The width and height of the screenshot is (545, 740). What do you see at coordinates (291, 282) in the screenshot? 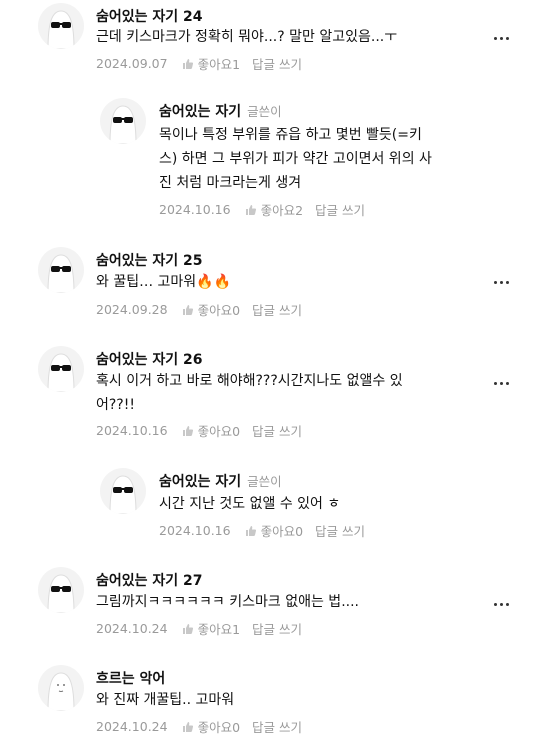
I see `comment-text: 와 꿀팁… 고마워🔥🔥` at bounding box center [291, 282].